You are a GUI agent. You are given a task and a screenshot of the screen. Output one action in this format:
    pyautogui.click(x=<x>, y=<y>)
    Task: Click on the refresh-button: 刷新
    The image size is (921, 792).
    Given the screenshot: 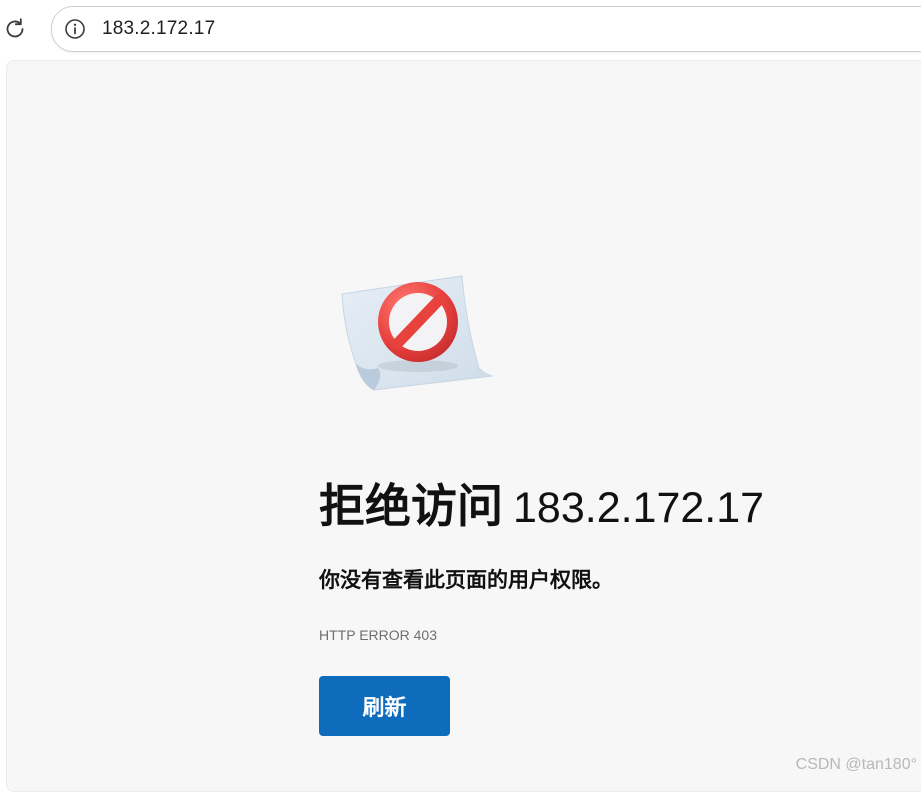 What is the action you would take?
    pyautogui.click(x=384, y=706)
    